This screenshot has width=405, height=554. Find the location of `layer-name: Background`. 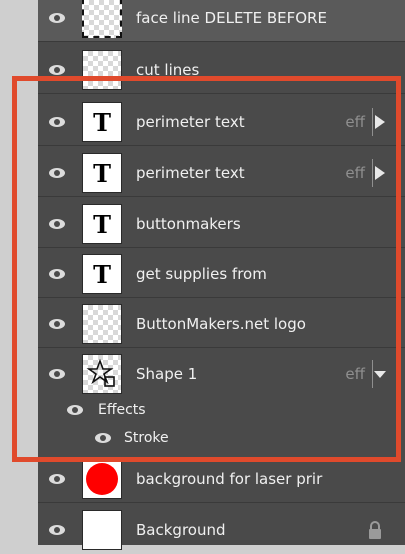

layer-name: Background is located at coordinates (181, 530).